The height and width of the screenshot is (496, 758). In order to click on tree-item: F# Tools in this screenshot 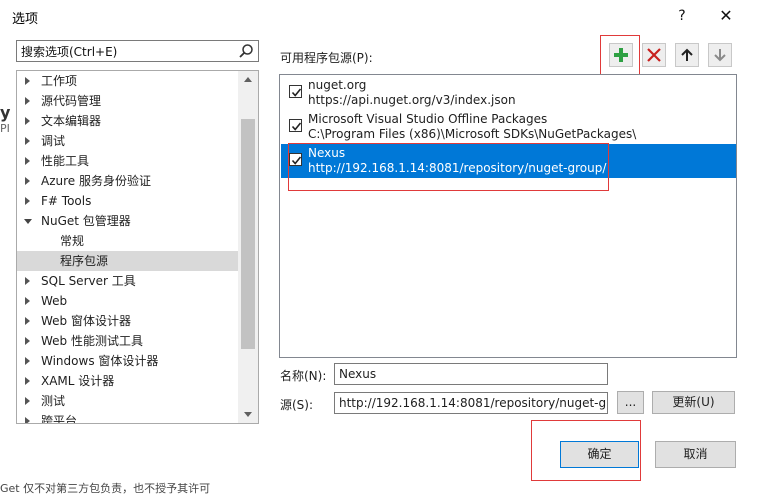, I will do `click(128, 201)`.